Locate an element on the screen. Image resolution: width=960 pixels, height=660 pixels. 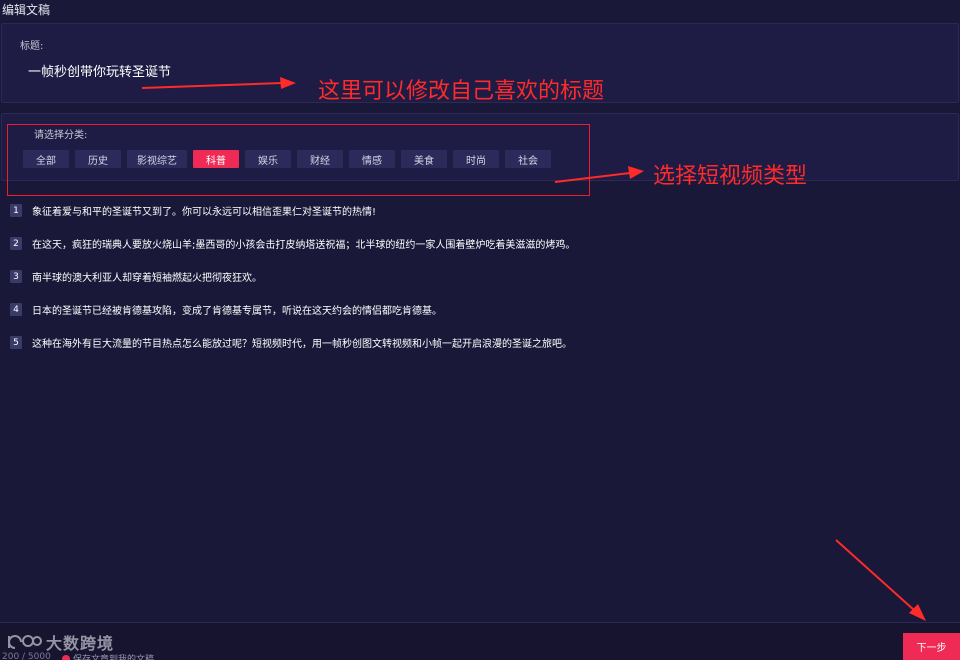
category-annotation: 选择短视频类型 is located at coordinates (730, 176).